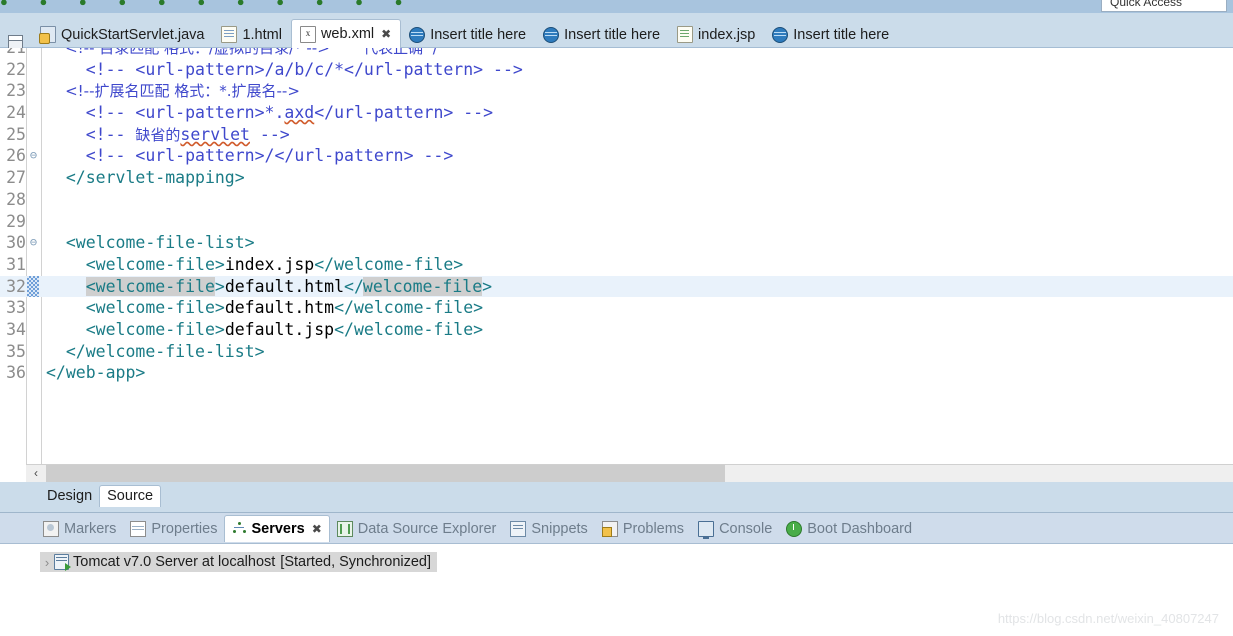 The width and height of the screenshot is (1233, 636). I want to click on code-token: welcome-file, so click(422, 286).